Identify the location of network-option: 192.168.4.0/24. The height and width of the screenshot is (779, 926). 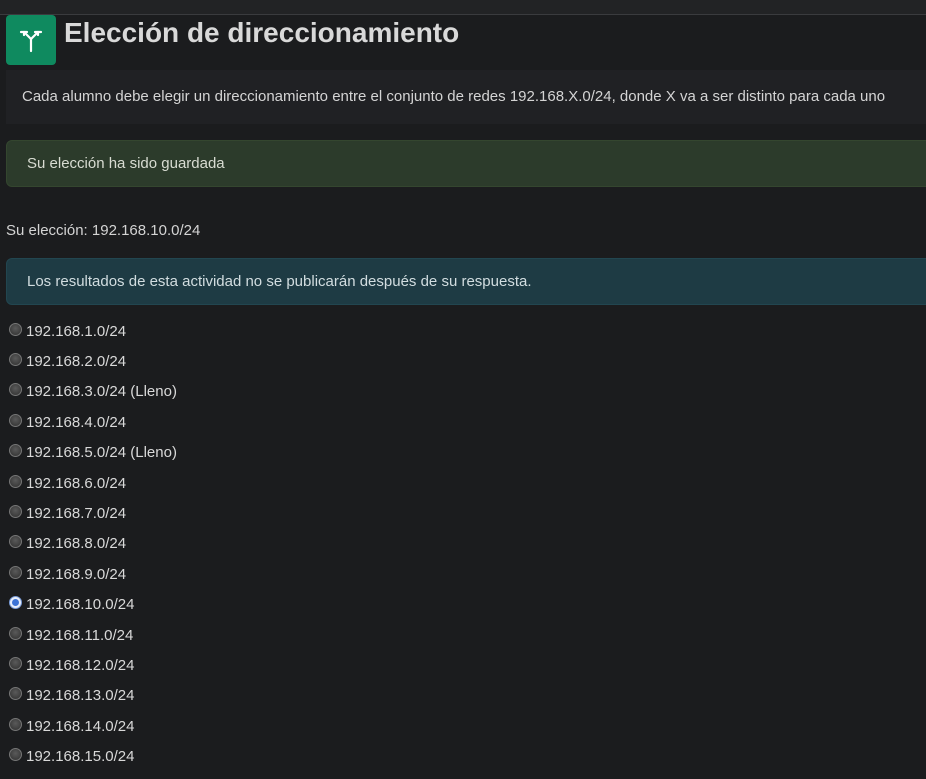
(93, 422).